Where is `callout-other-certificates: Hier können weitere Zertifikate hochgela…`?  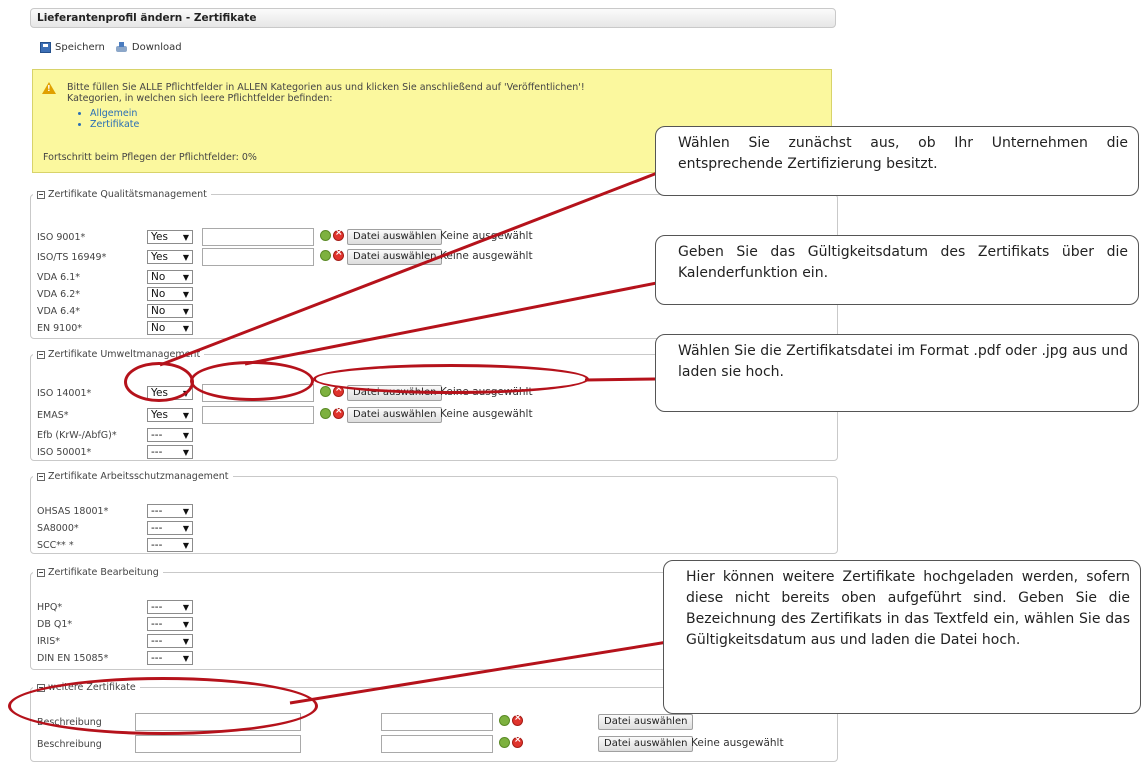 callout-other-certificates: Hier können weitere Zertifikate hochgela… is located at coordinates (902, 637).